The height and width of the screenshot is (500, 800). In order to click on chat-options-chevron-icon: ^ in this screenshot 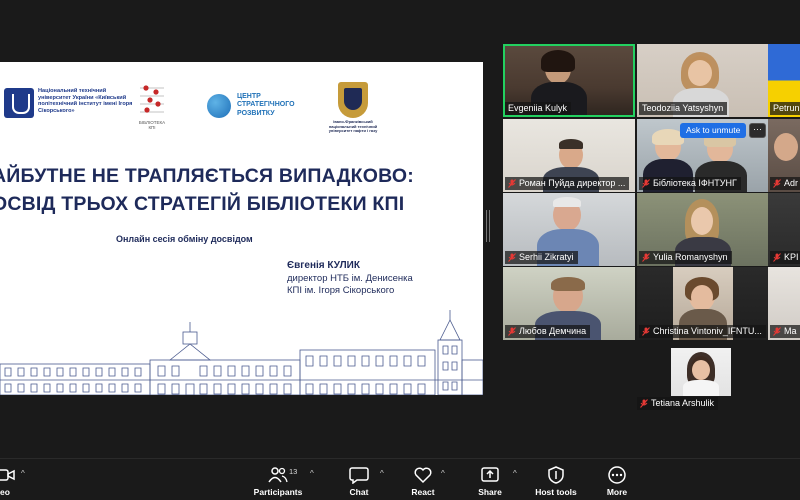, I will do `click(382, 473)`.